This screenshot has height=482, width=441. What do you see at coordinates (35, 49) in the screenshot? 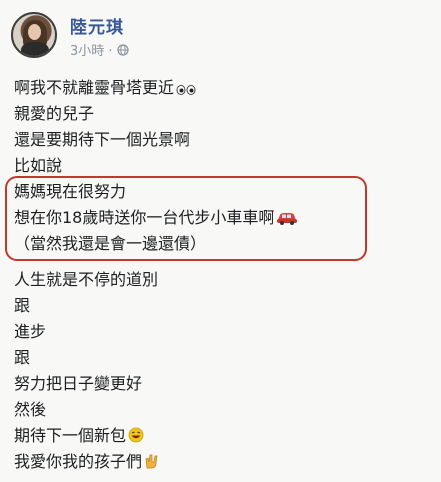
I see `avatar-body` at bounding box center [35, 49].